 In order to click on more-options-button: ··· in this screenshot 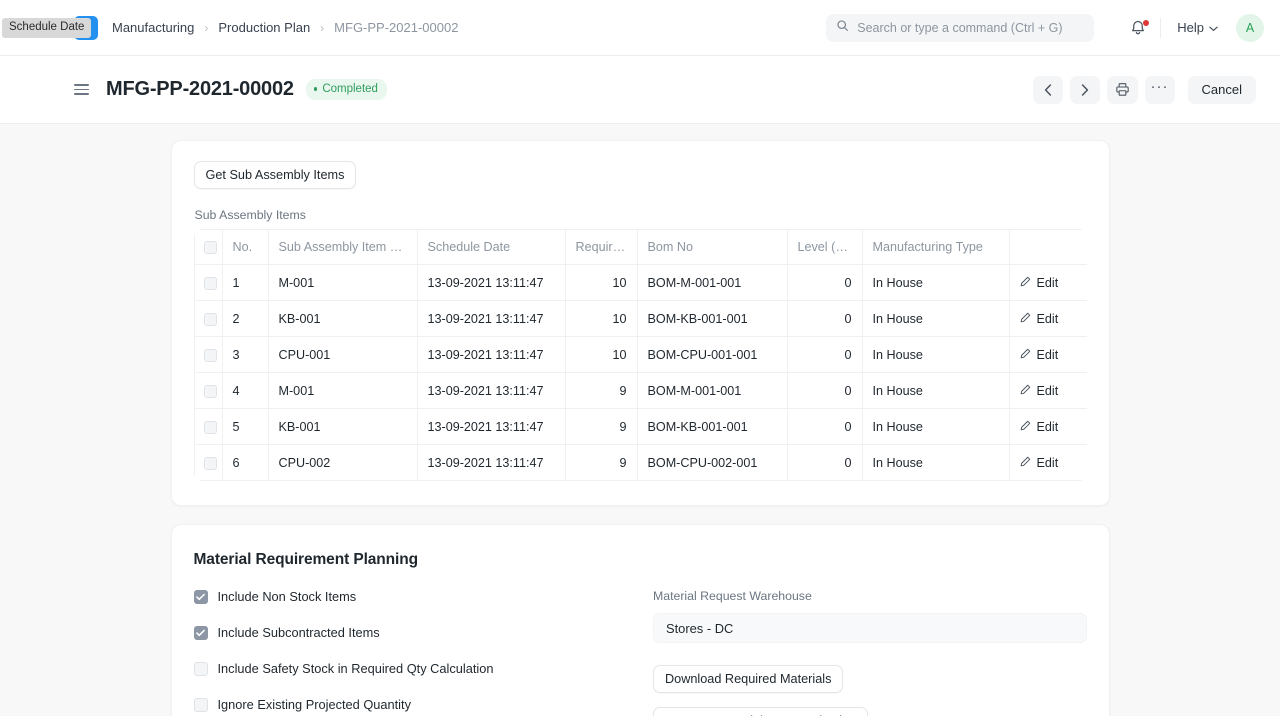, I will do `click(1159, 89)`.